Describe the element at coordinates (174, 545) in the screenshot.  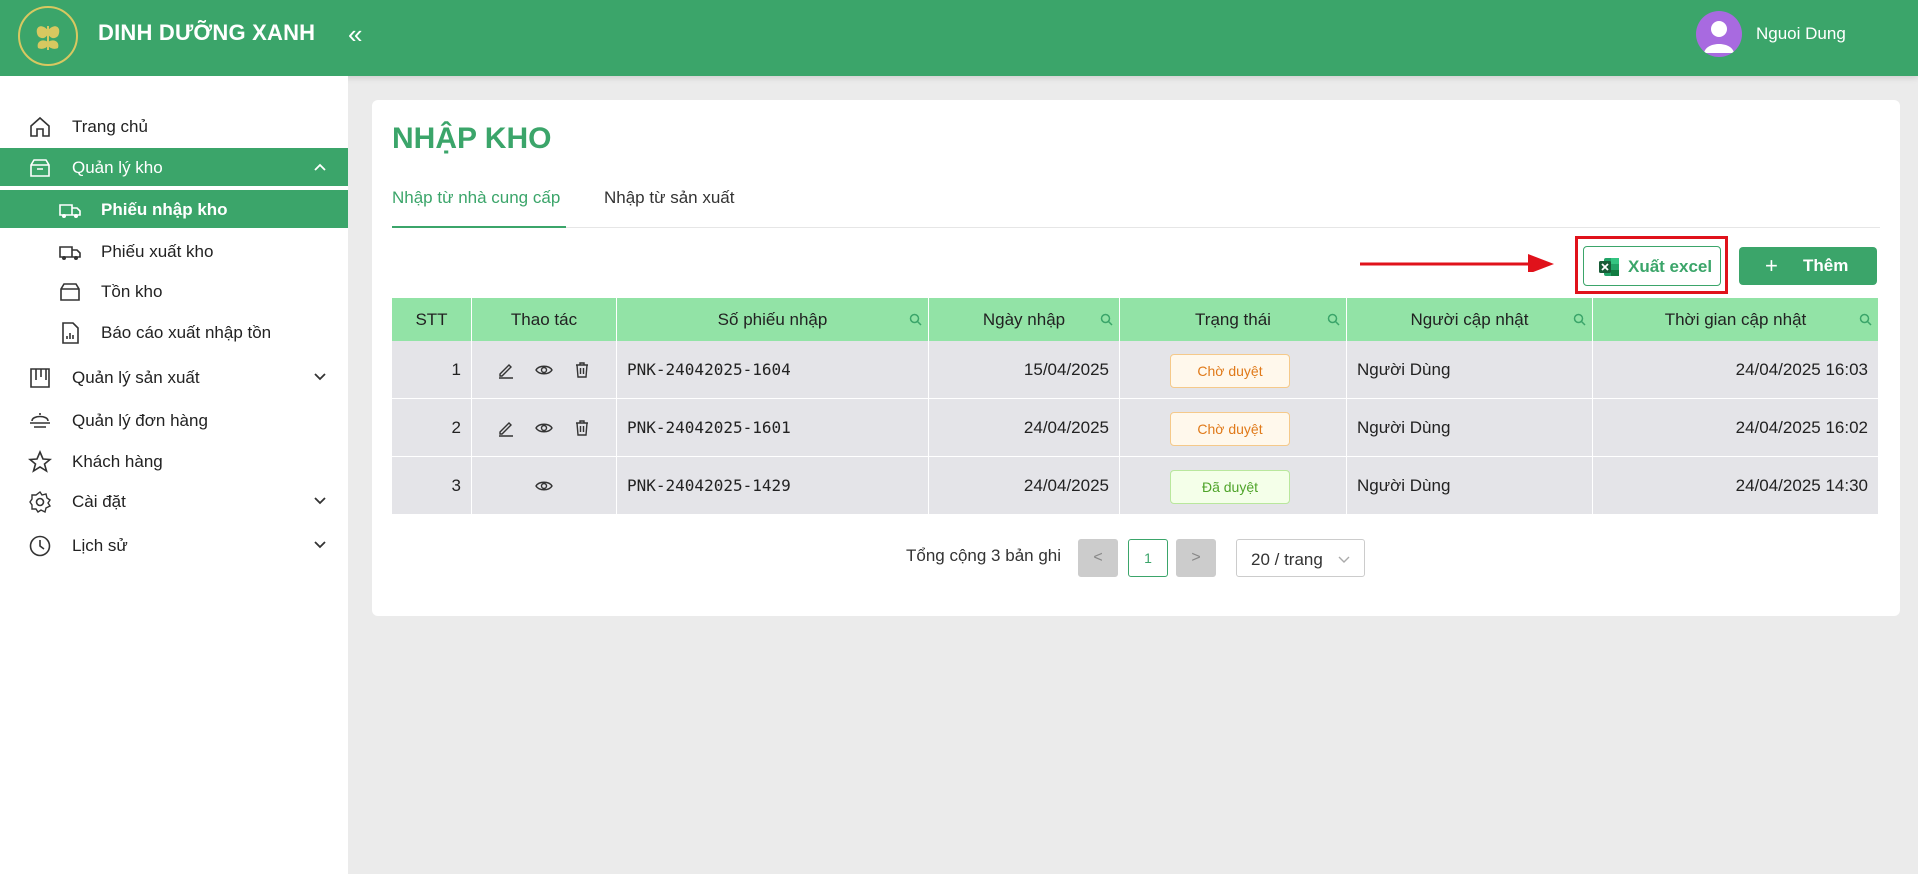
I see `sidebar-item-history: Lịch sử` at that location.